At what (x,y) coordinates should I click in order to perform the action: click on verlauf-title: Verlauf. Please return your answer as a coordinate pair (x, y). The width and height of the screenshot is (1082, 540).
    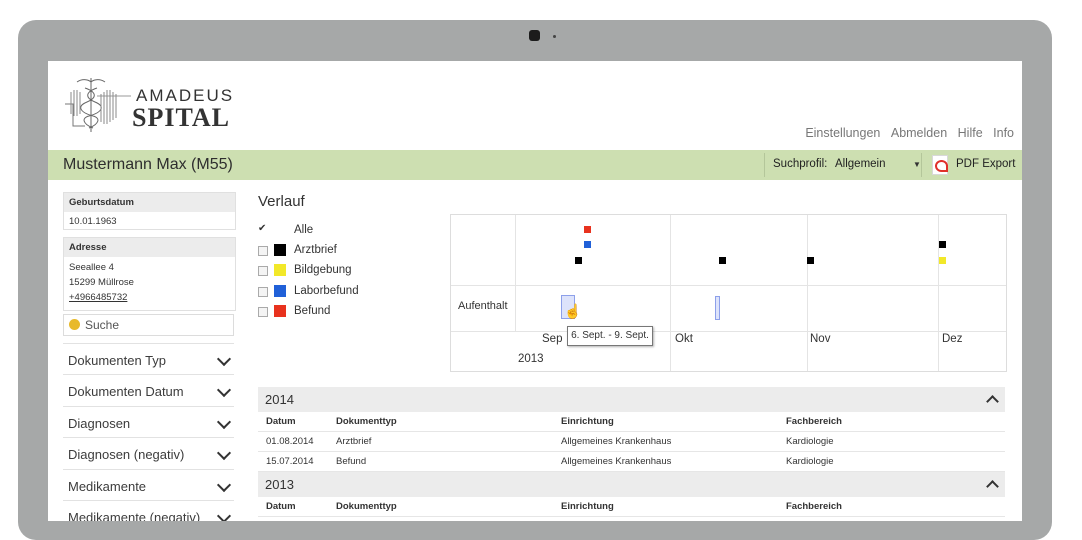
    Looking at the image, I should click on (281, 201).